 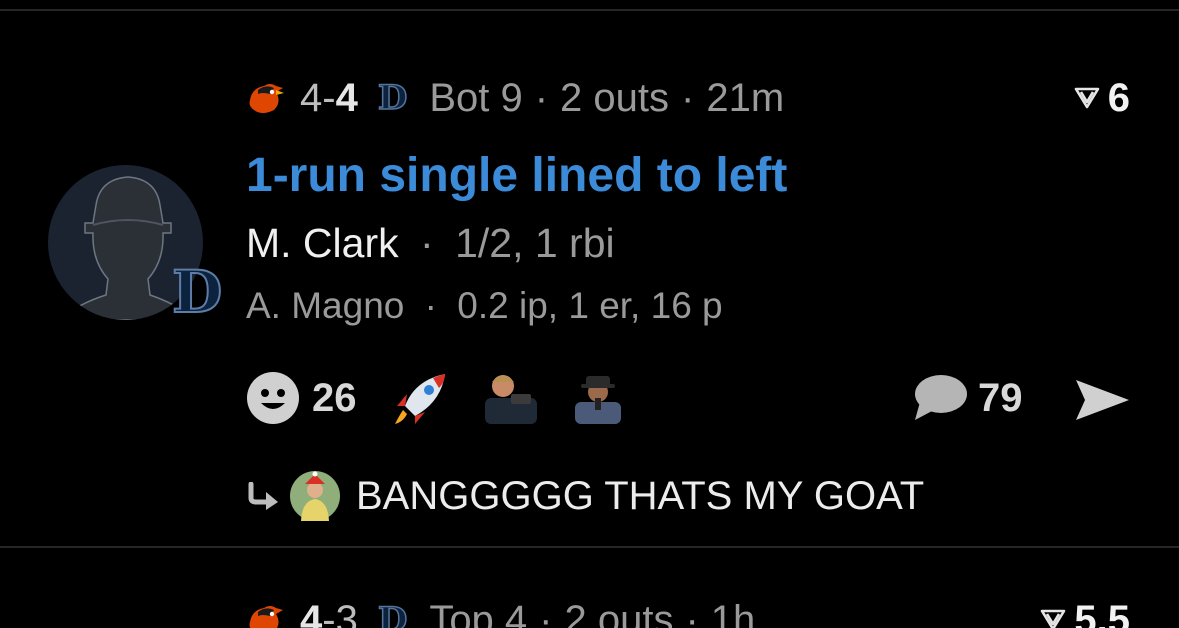 I want to click on next-score-dash: -, so click(x=329, y=612).